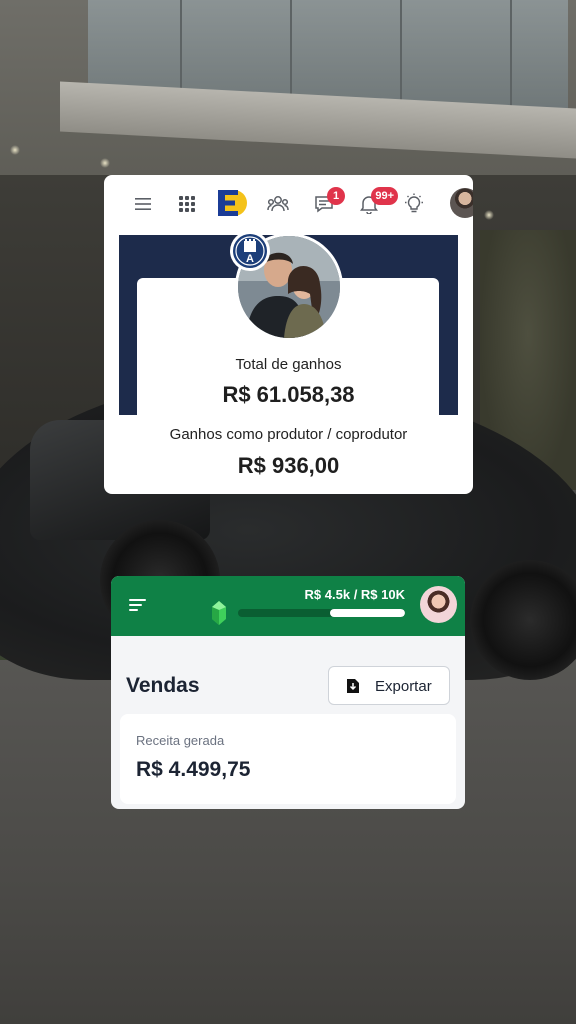 The width and height of the screenshot is (576, 1024). I want to click on level-badge: A, so click(250, 251).